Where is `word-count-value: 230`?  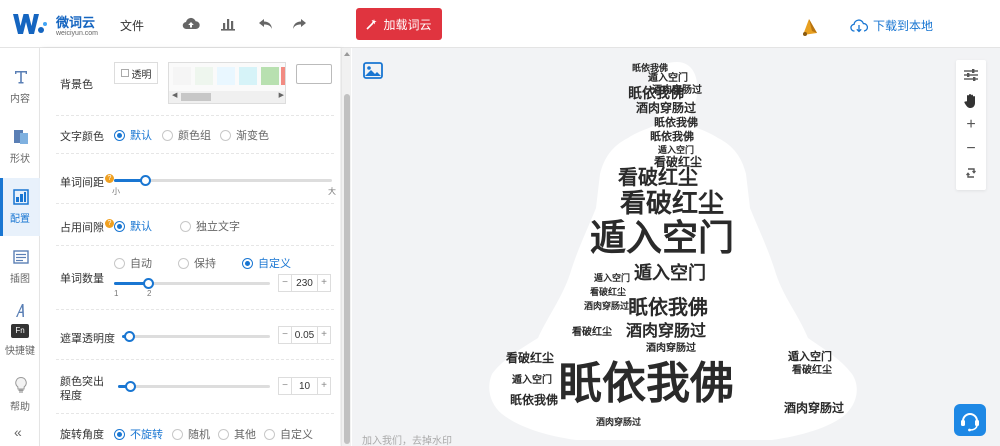 word-count-value: 230 is located at coordinates (304, 283).